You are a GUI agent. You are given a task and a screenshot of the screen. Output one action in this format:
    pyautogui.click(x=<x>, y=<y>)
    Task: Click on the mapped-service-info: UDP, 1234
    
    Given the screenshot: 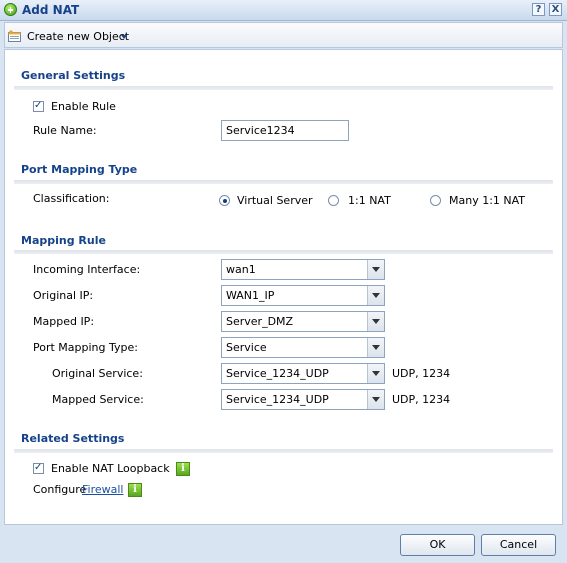 What is the action you would take?
    pyautogui.click(x=421, y=399)
    